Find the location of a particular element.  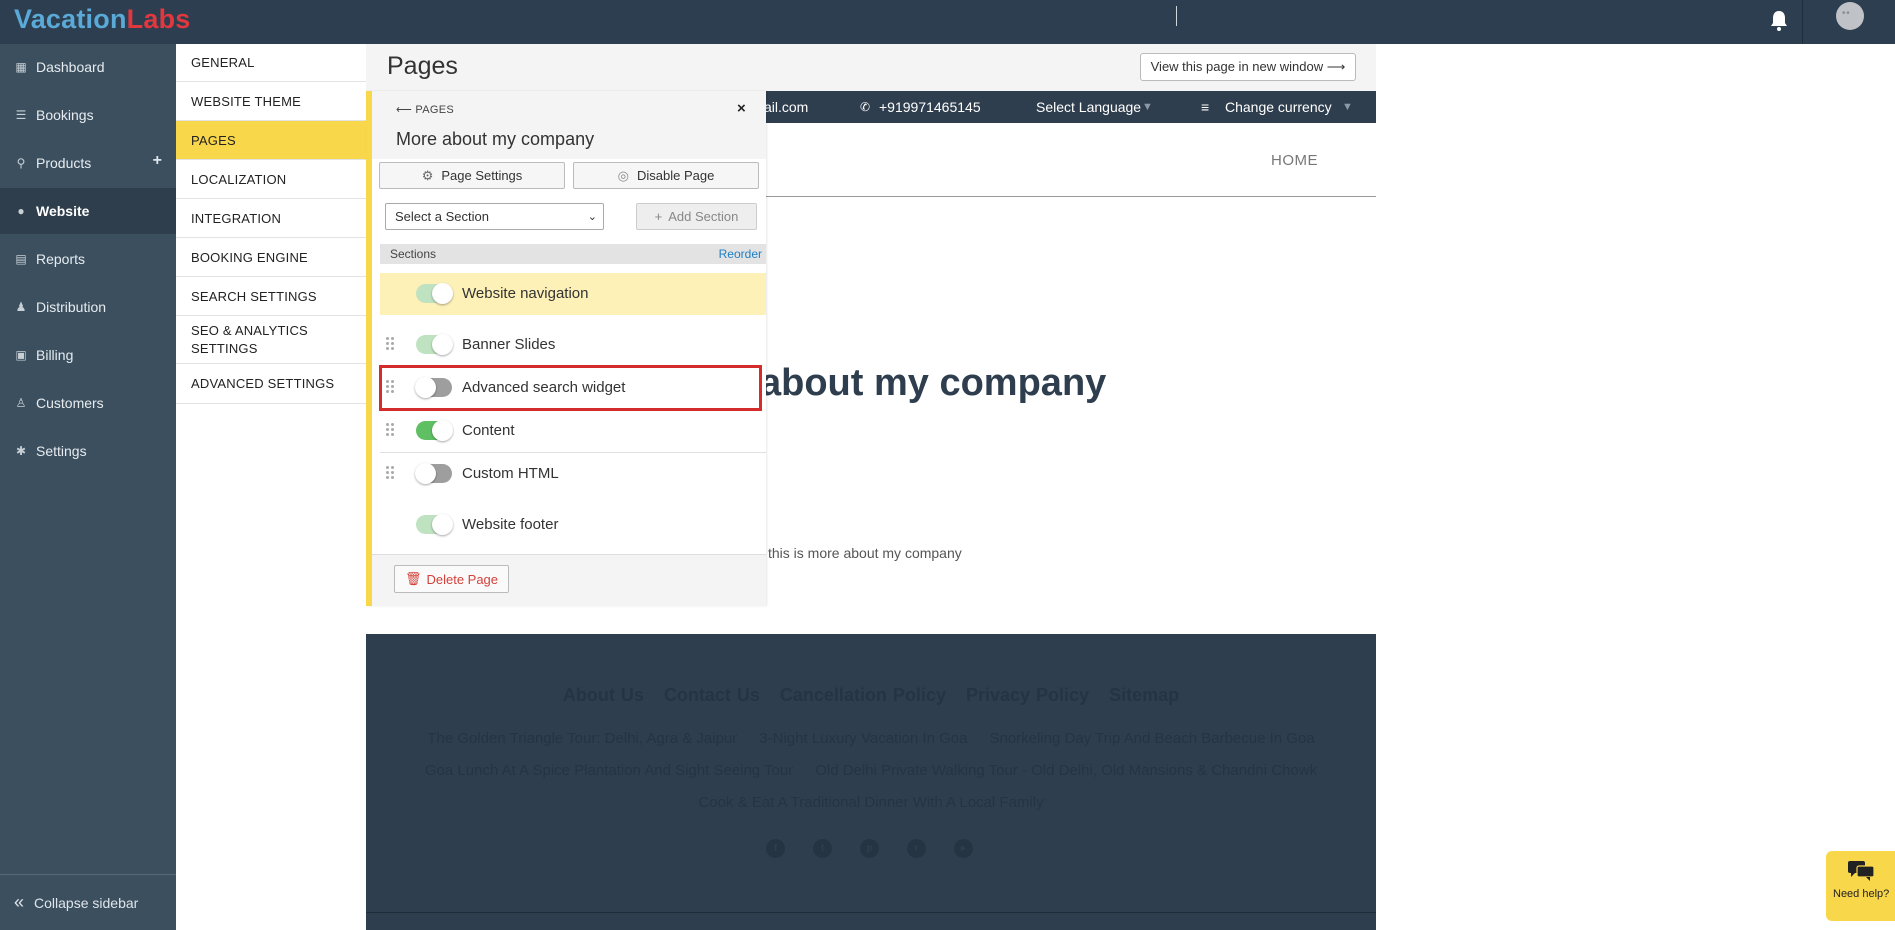

back-to-pages-link: ⟵ PAGES is located at coordinates (425, 109).